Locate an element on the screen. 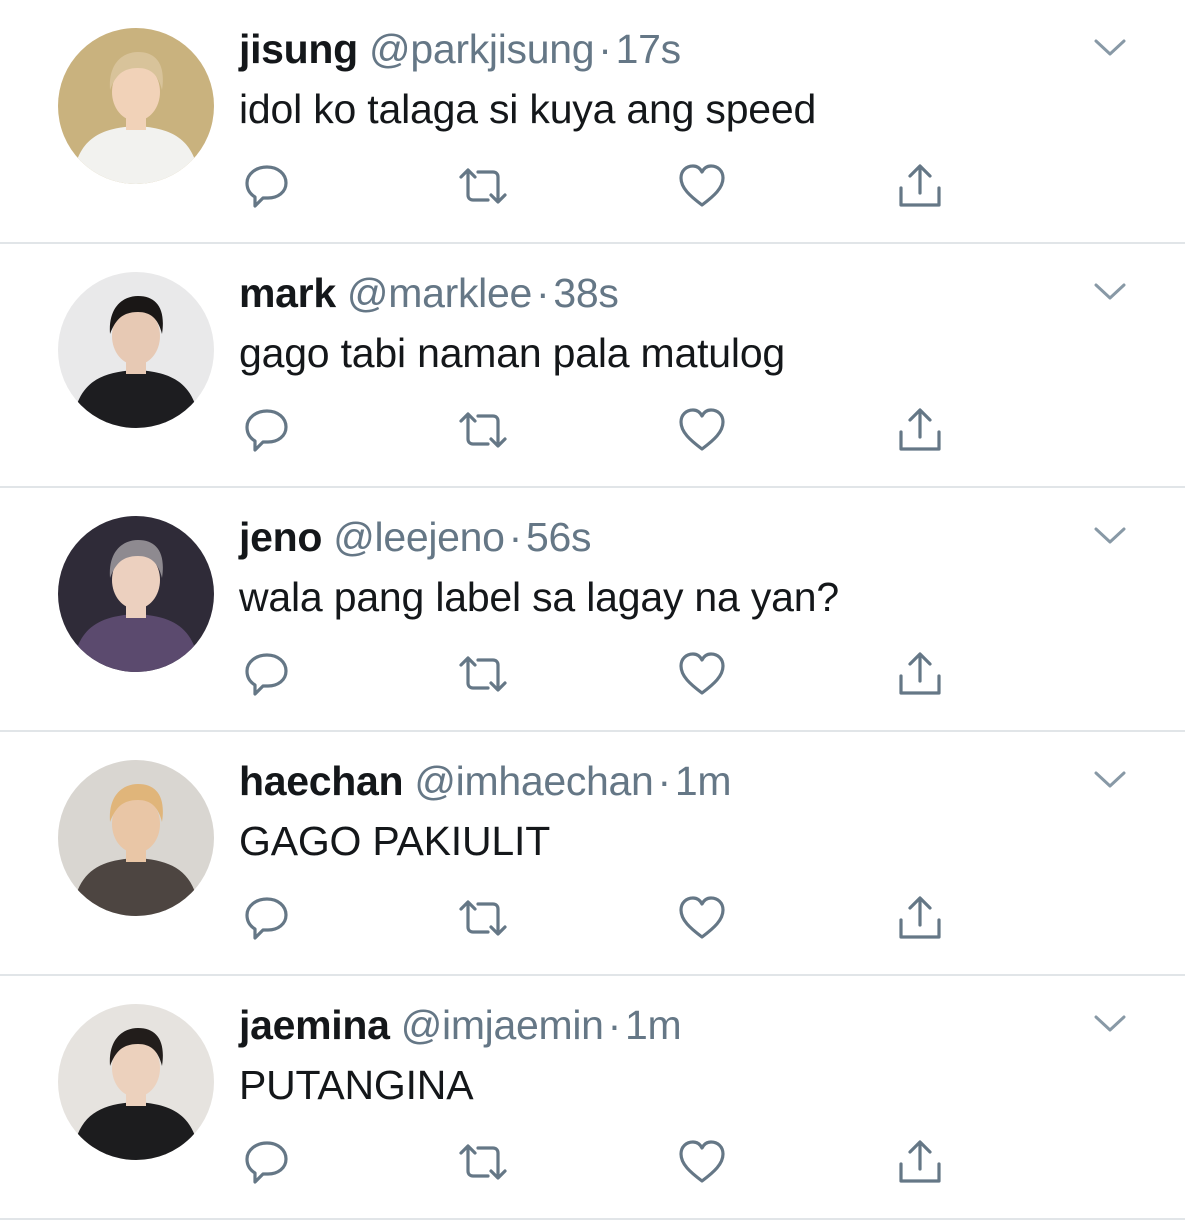  tweet-text: PUTANGINA is located at coordinates (356, 1085).